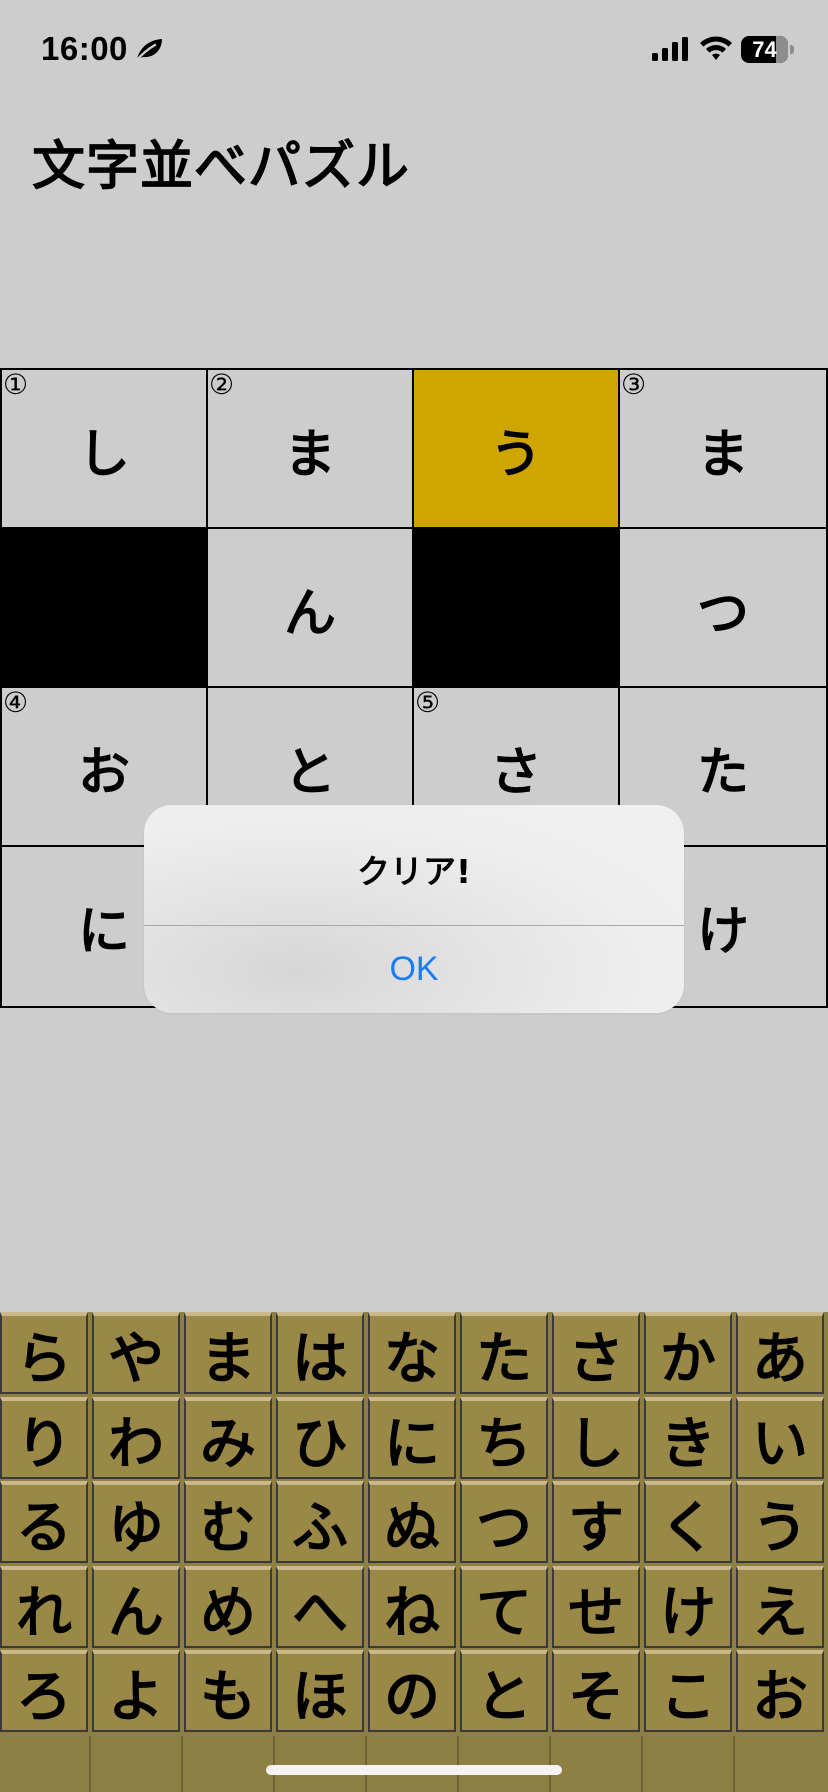 This screenshot has width=828, height=1792. Describe the element at coordinates (136, 1353) in the screenshot. I see `kana-key: や` at that location.